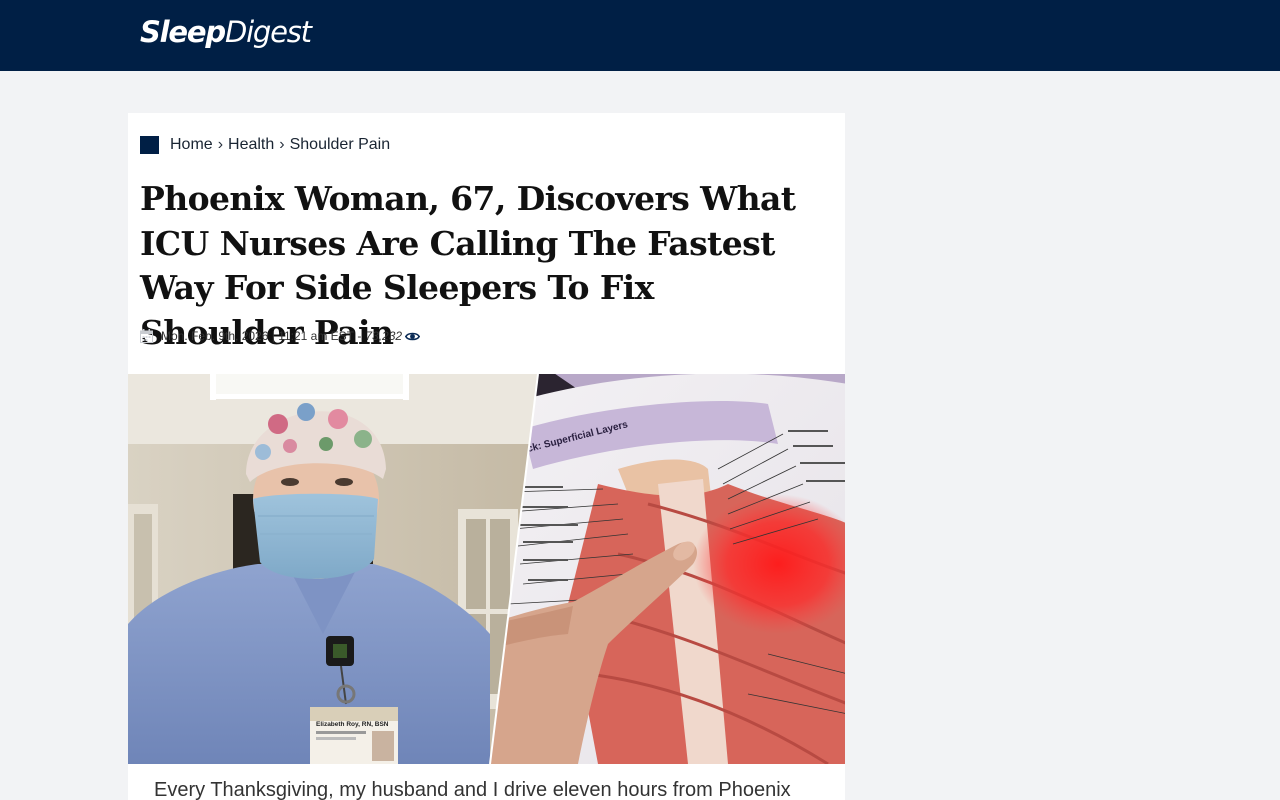 Image resolution: width=1280 pixels, height=800 pixels. Describe the element at coordinates (640, 35) in the screenshot. I see `site-header: SleepDigest` at that location.